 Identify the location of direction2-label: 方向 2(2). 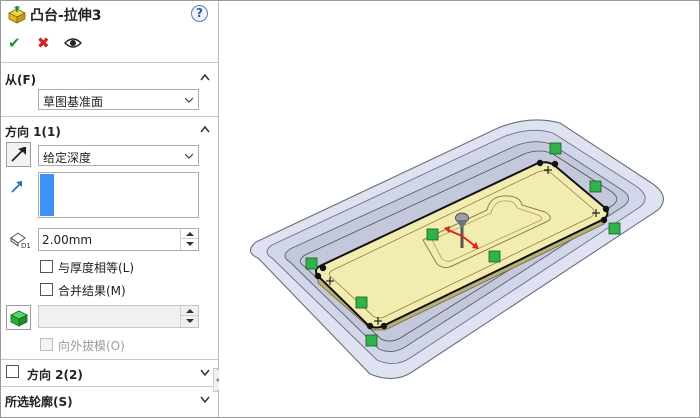
(55, 375).